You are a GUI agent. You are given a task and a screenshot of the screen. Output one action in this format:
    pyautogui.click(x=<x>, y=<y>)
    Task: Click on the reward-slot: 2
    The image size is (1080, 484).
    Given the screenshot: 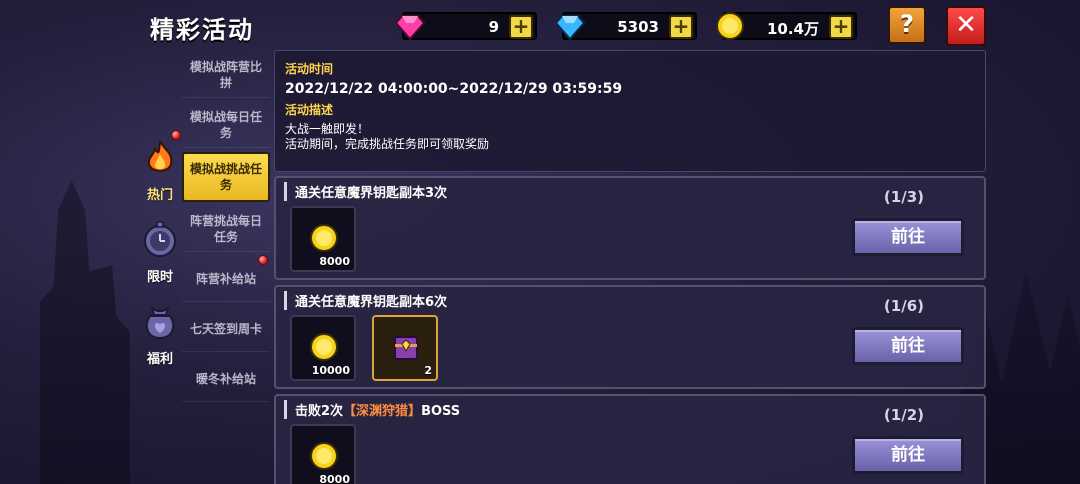 What is the action you would take?
    pyautogui.click(x=405, y=348)
    